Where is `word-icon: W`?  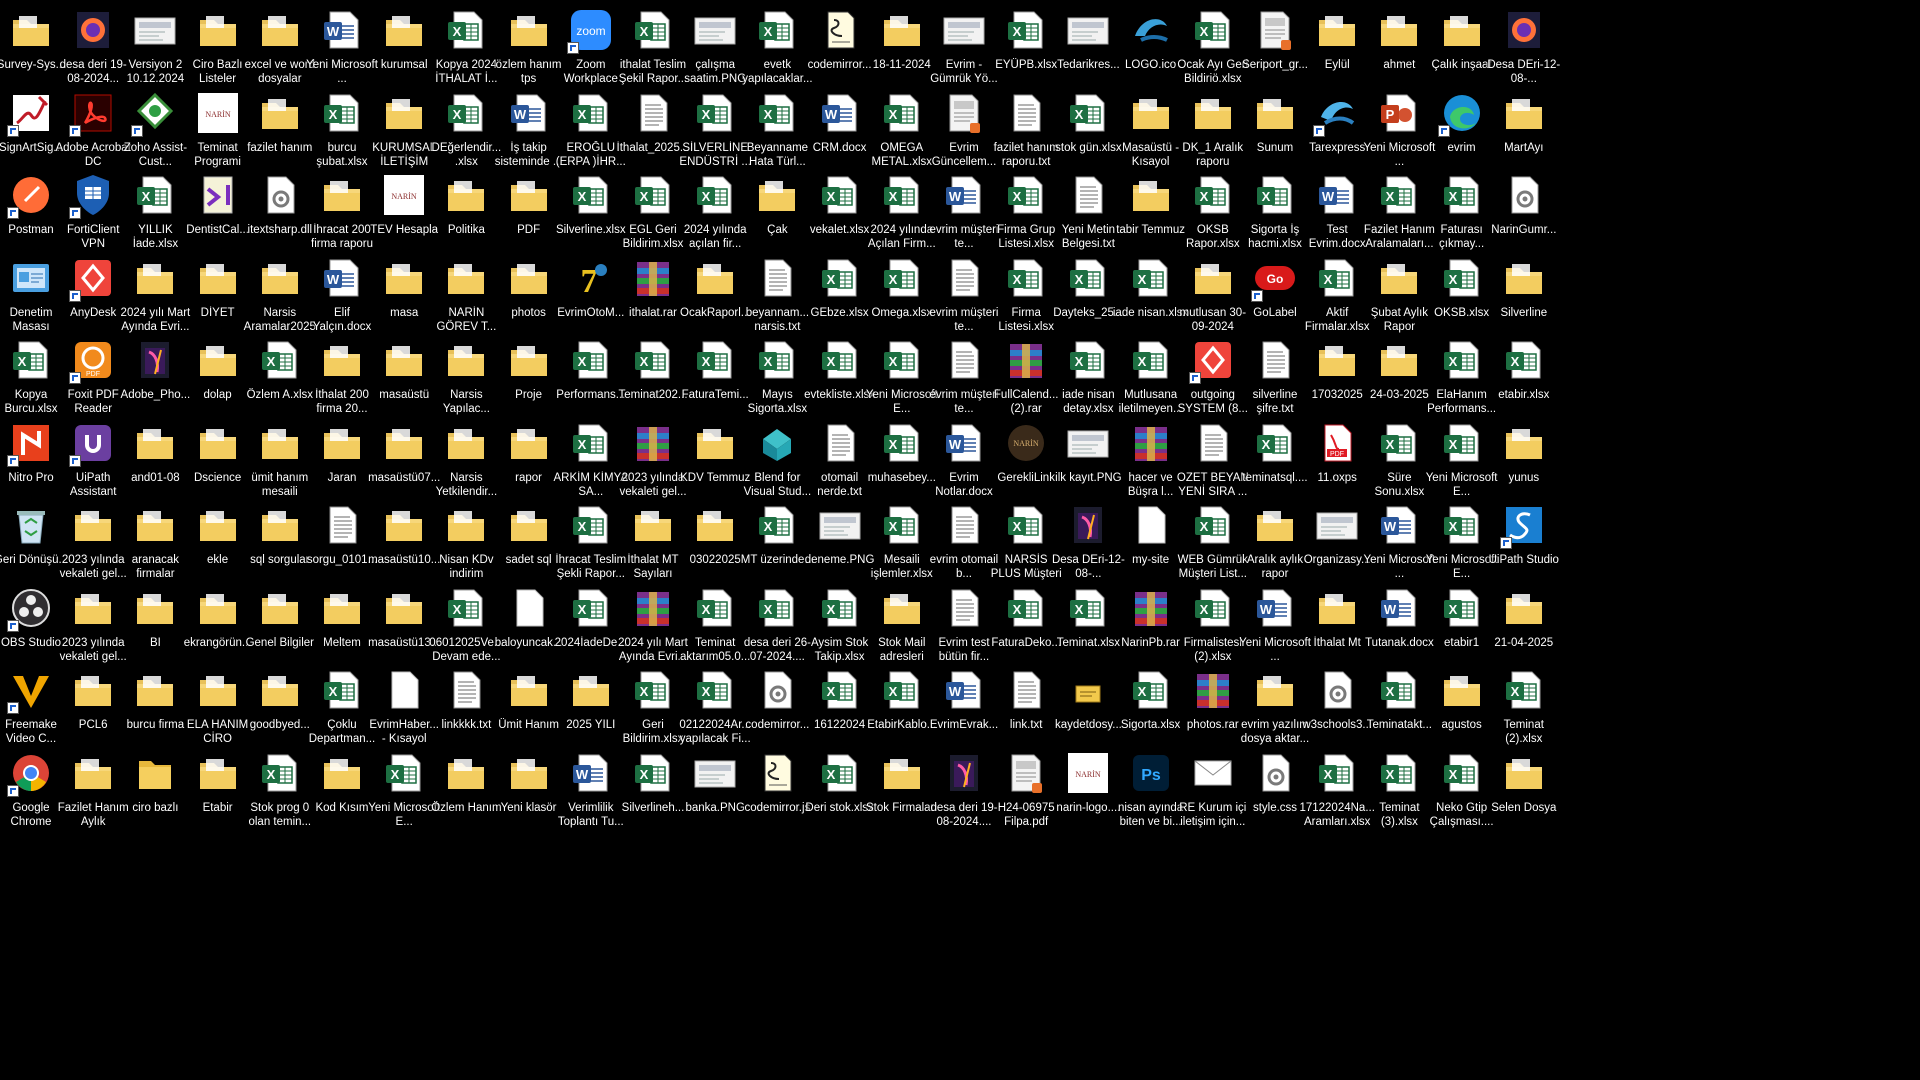
word-icon: W is located at coordinates (1275, 608).